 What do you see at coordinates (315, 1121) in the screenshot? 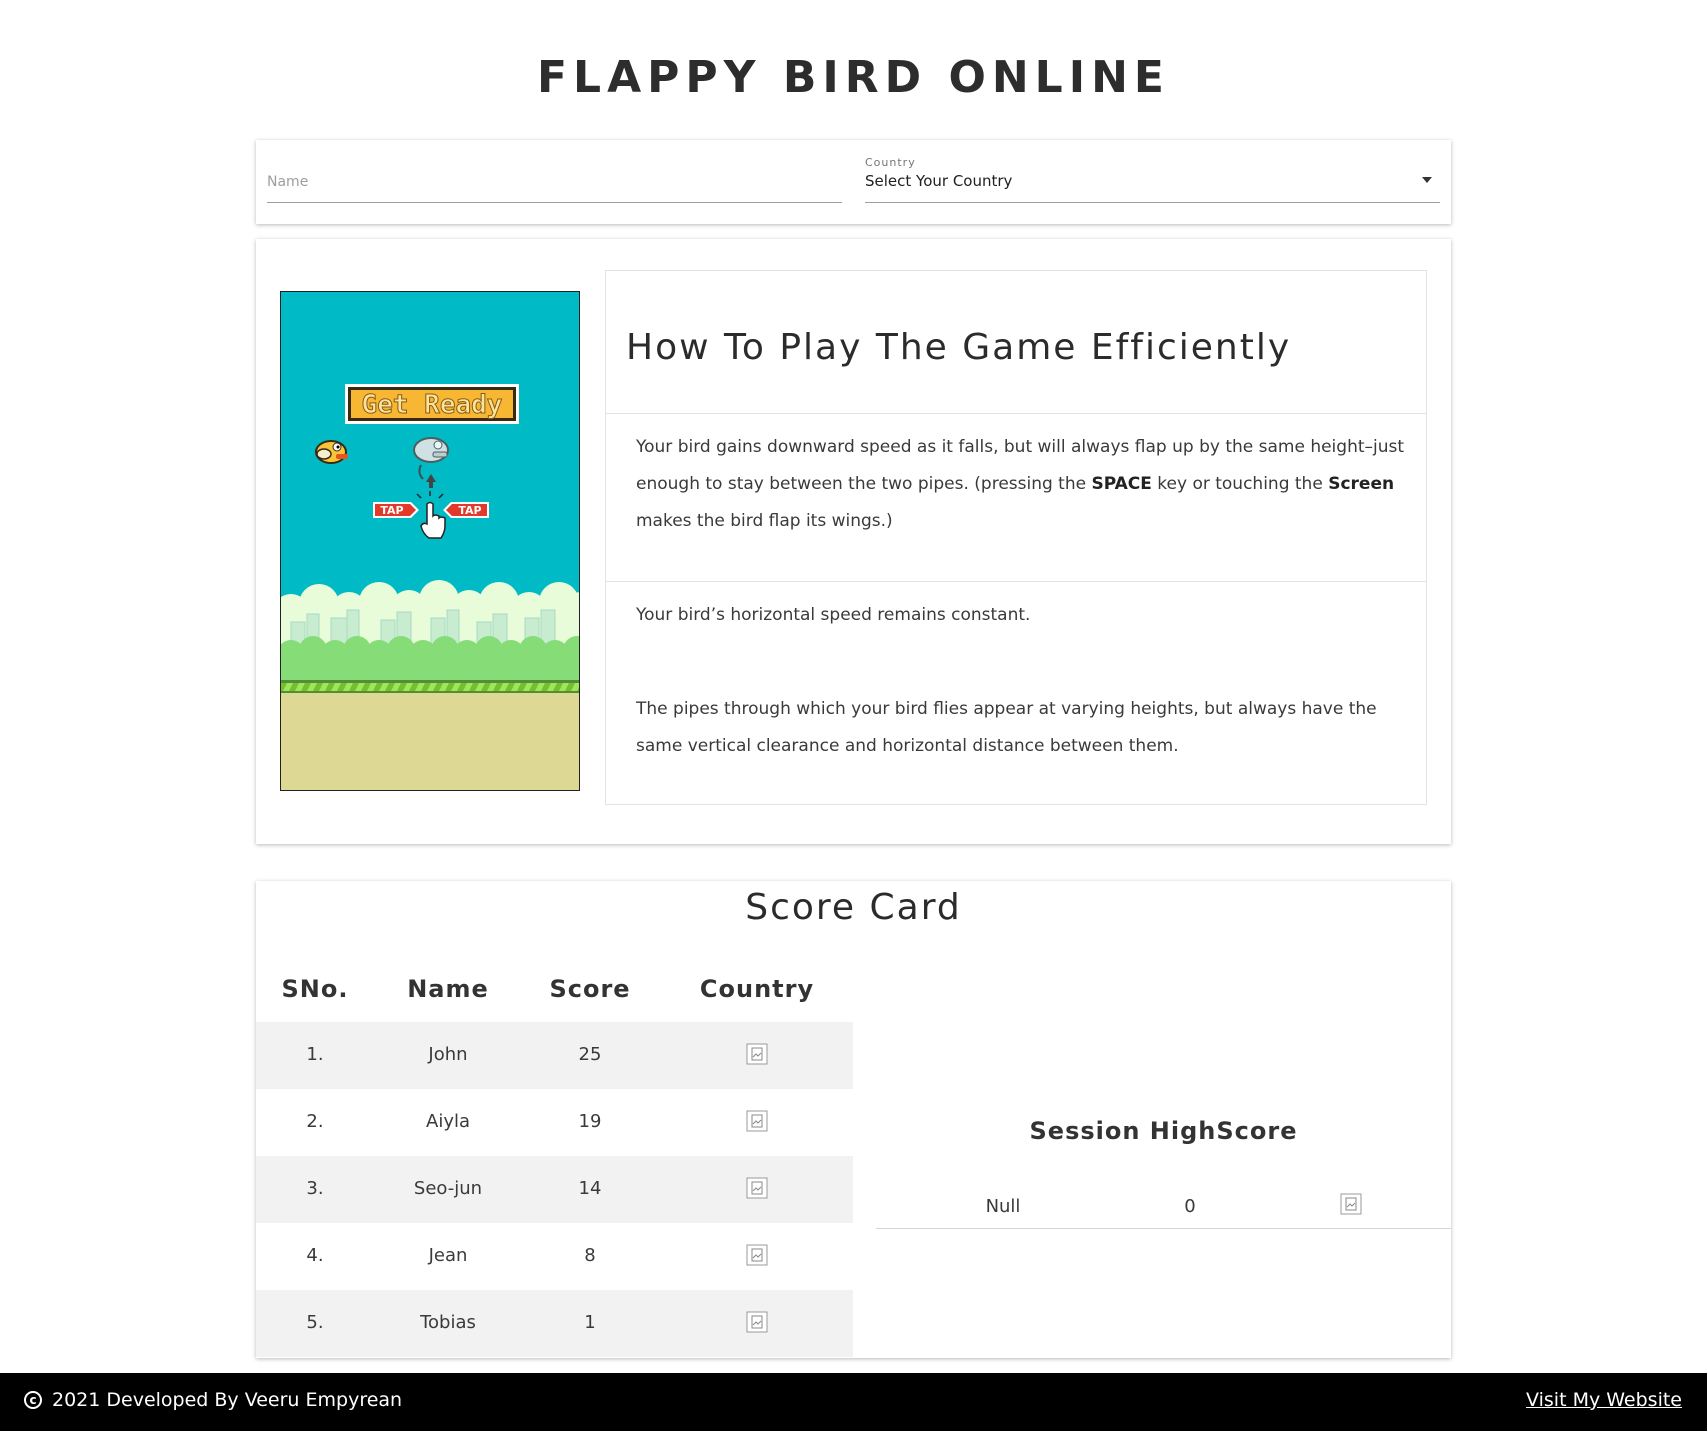
I see `cell-sno: 2.` at bounding box center [315, 1121].